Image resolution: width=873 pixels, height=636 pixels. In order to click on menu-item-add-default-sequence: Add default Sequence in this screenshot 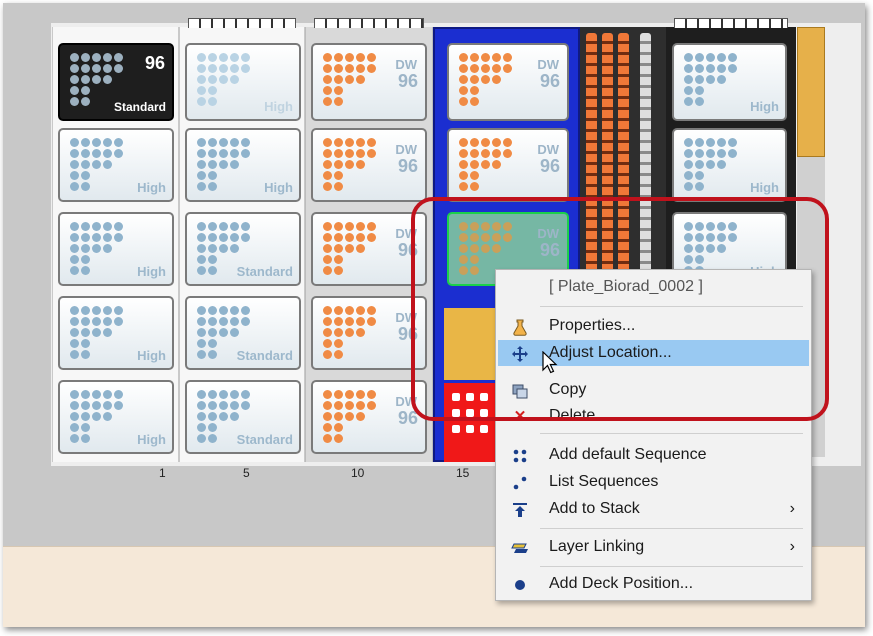, I will do `click(653, 455)`.